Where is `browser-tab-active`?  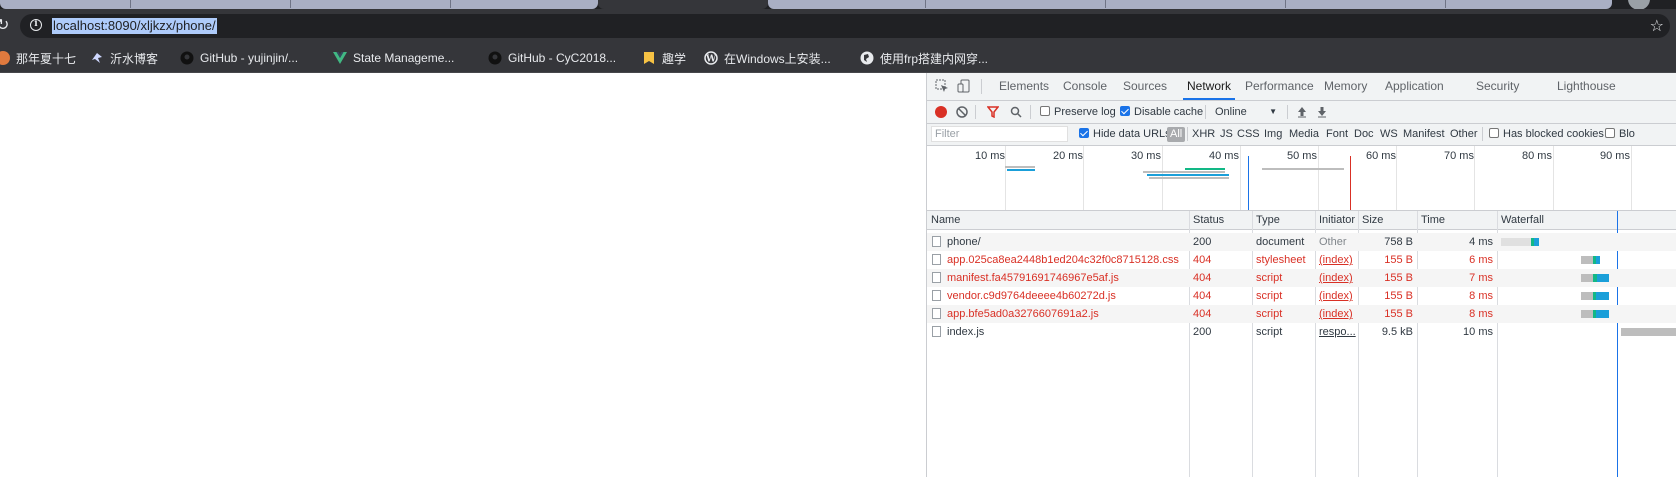
browser-tab-active is located at coordinates (683, 4).